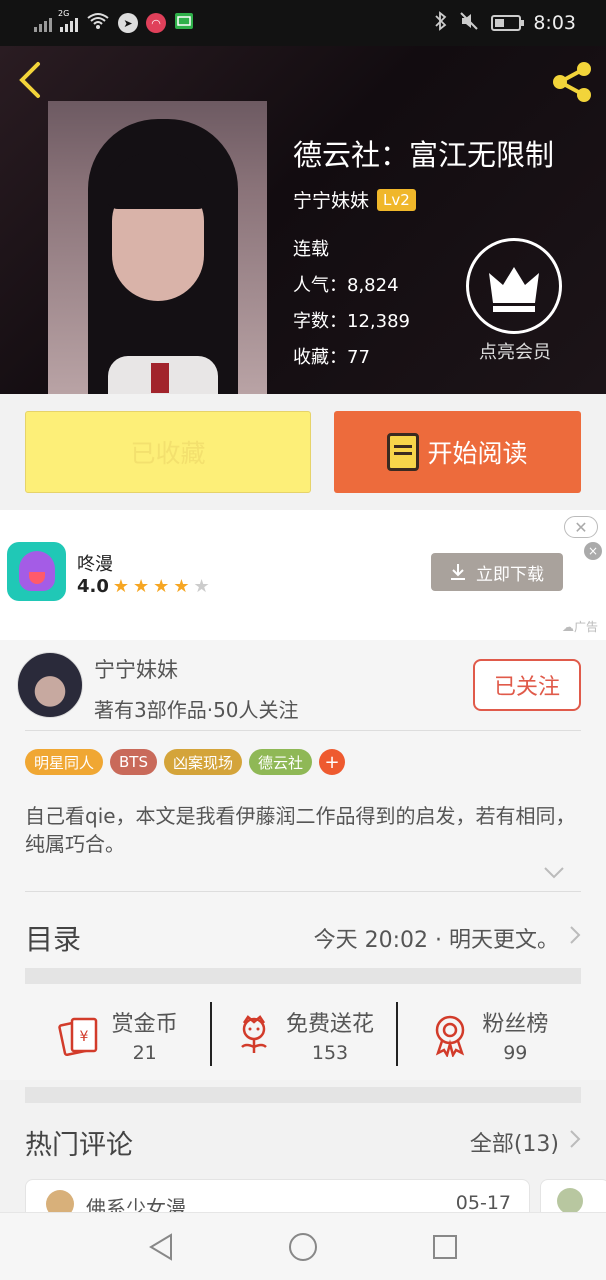  I want to click on stat-value: 153, so click(330, 1053).